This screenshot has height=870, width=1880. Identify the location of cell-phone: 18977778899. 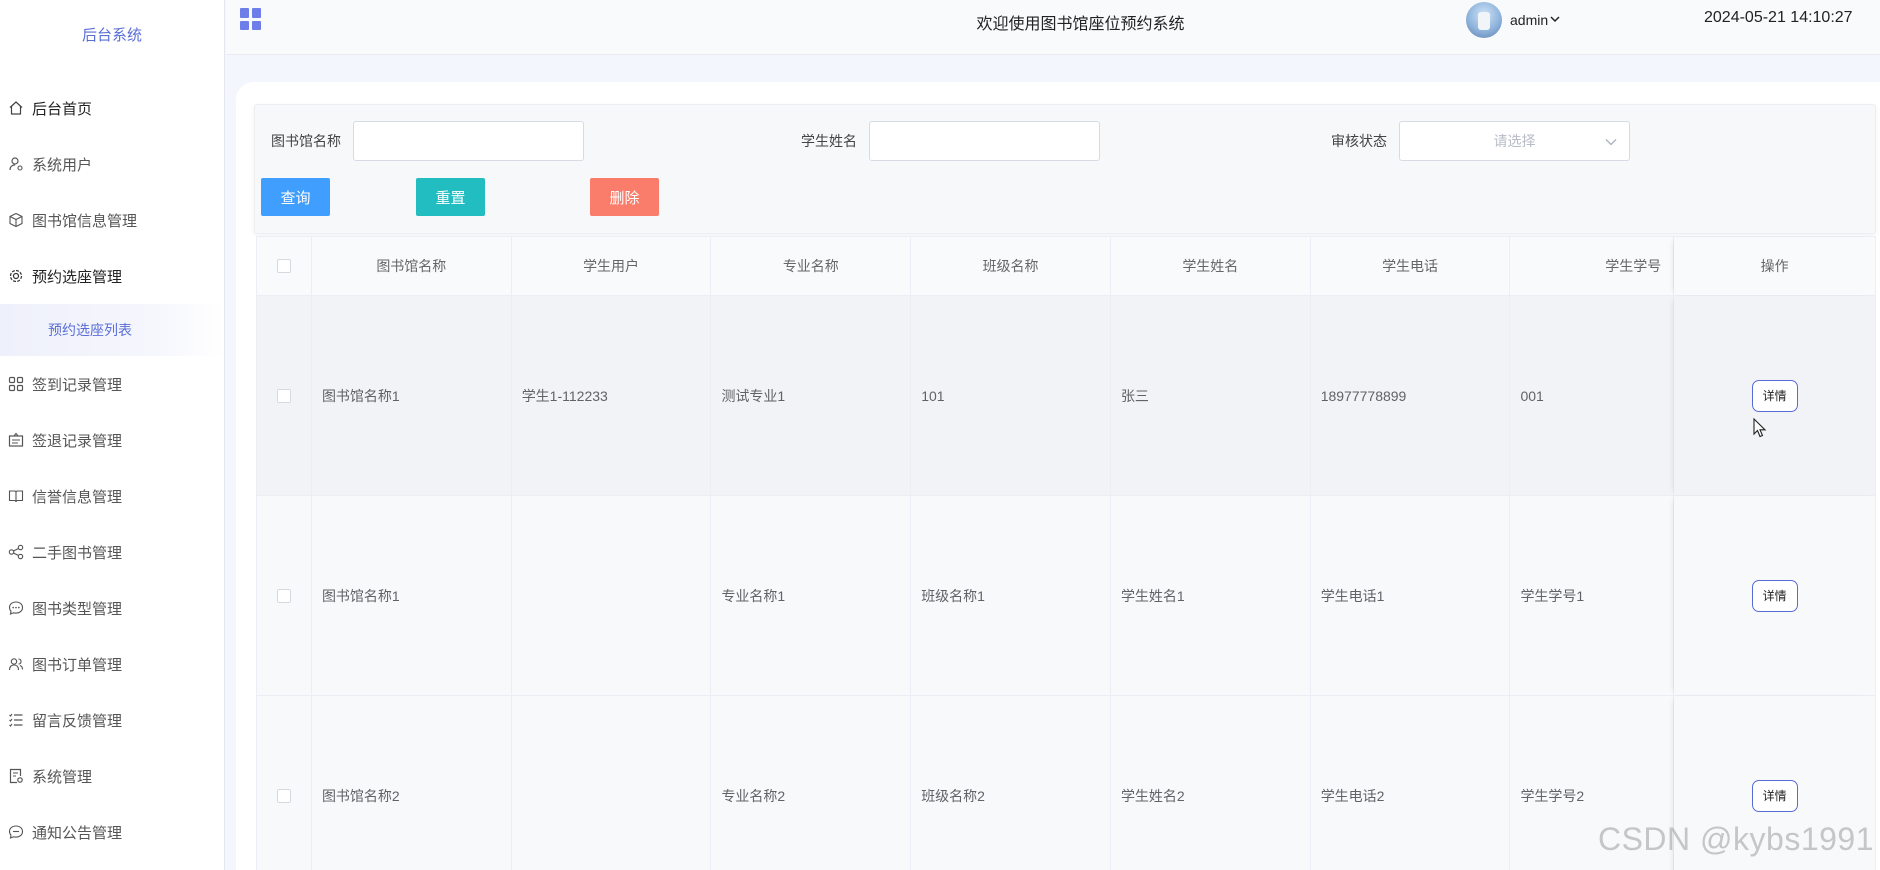
(1411, 395).